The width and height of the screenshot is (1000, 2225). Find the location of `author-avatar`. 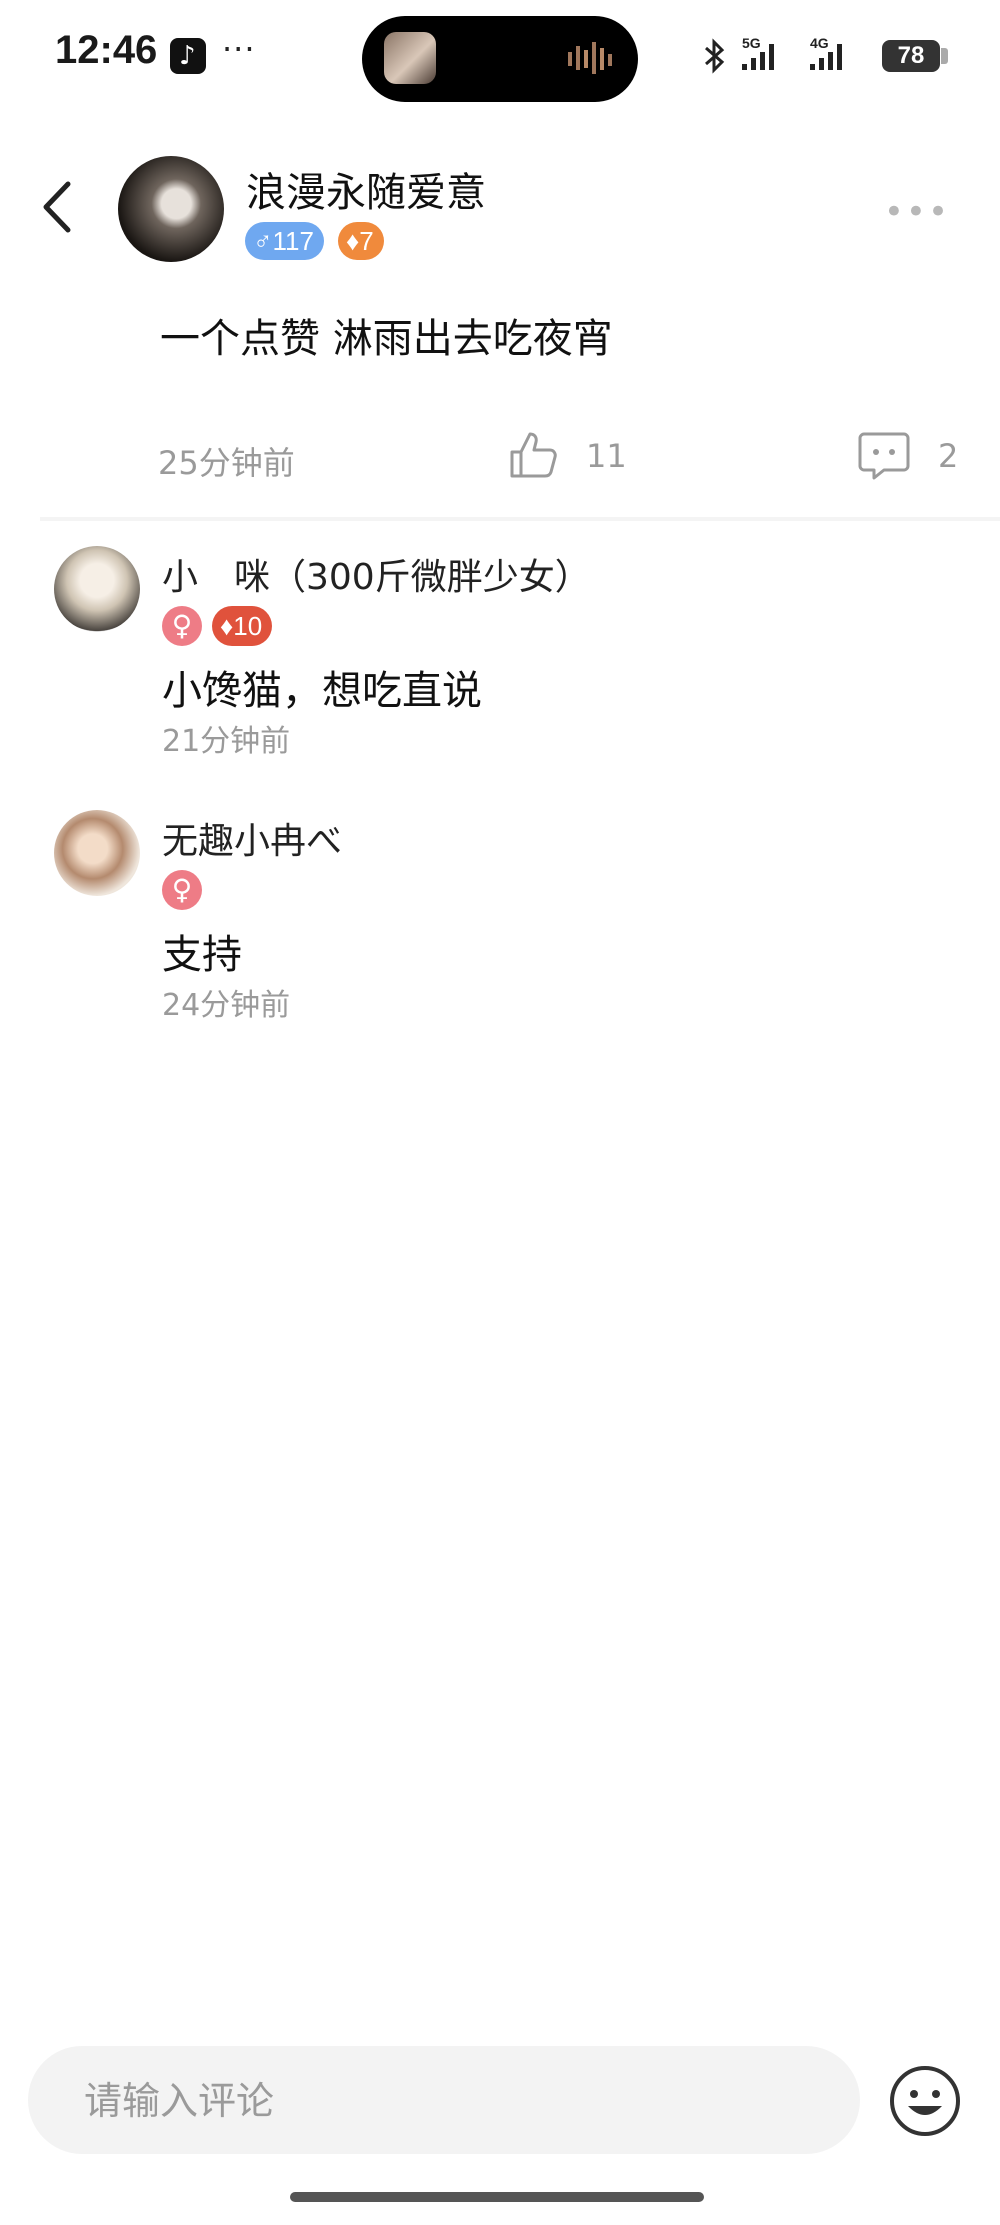

author-avatar is located at coordinates (171, 209).